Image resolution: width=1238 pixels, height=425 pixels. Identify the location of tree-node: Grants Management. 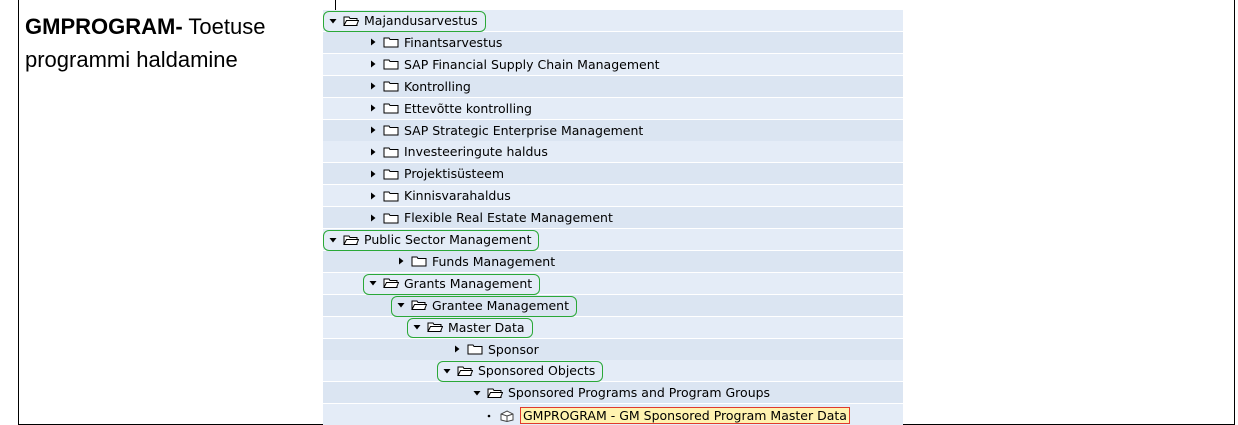
(613, 283).